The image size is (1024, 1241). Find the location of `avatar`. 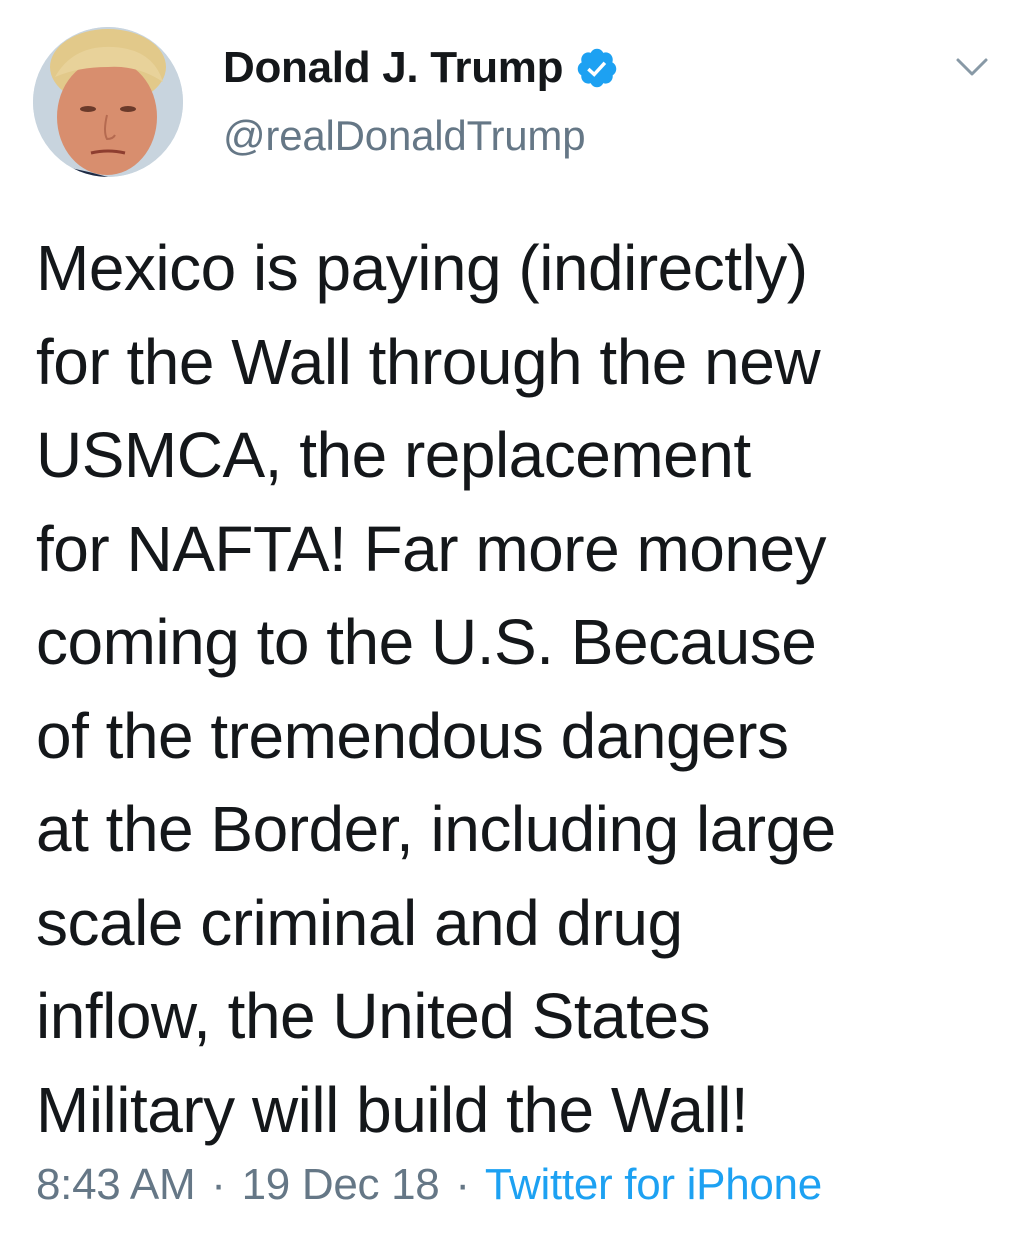

avatar is located at coordinates (108, 102).